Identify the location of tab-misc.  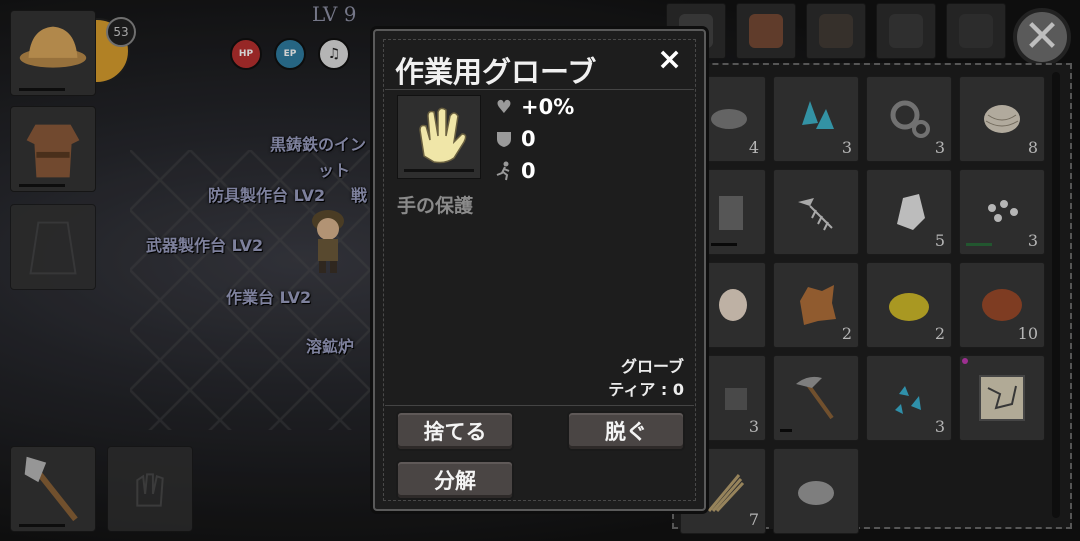
(976, 31).